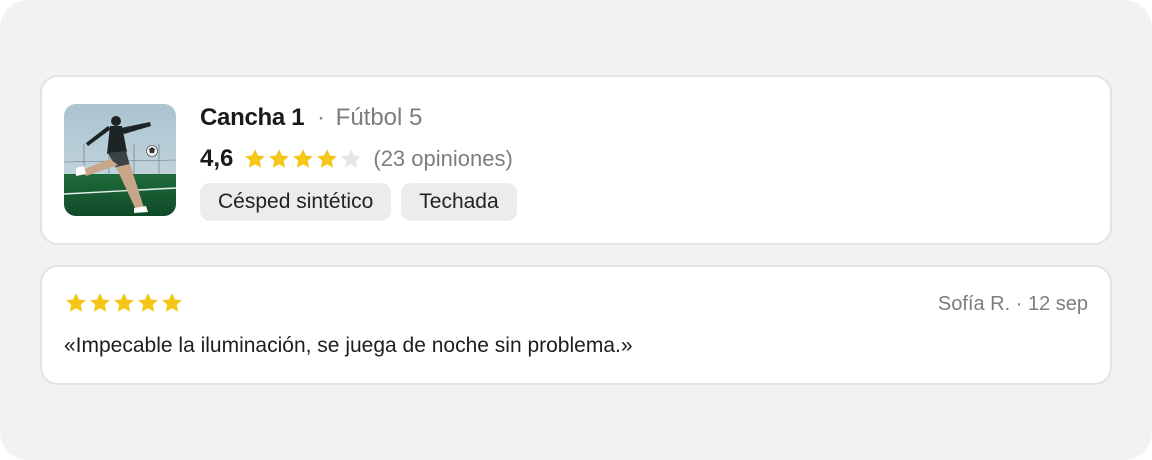  What do you see at coordinates (217, 158) in the screenshot?
I see `rating-value: 4,6` at bounding box center [217, 158].